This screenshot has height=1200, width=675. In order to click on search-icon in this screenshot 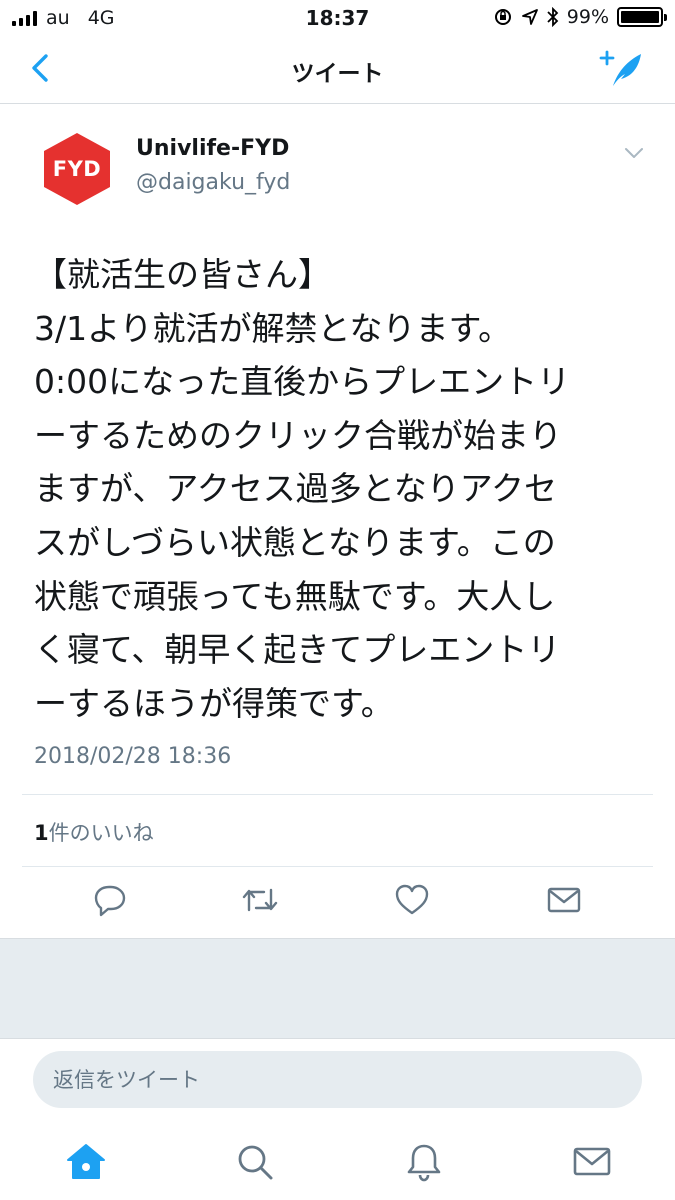, I will do `click(255, 1162)`.